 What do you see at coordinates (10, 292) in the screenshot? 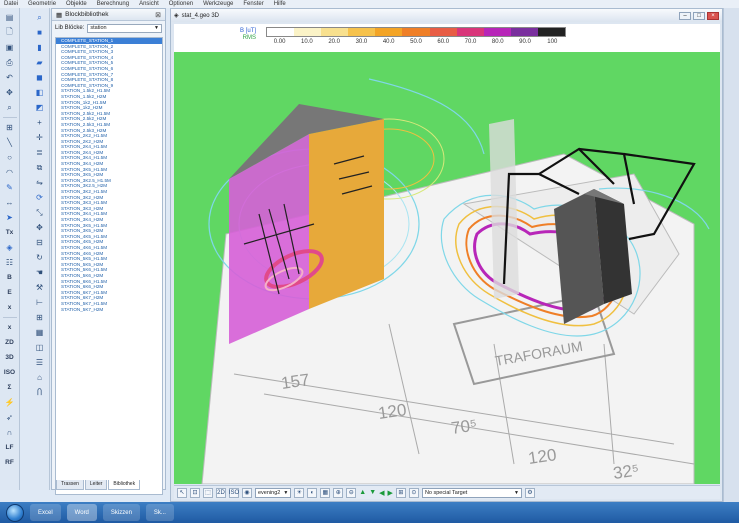
I see `tool-e-field: E` at bounding box center [10, 292].